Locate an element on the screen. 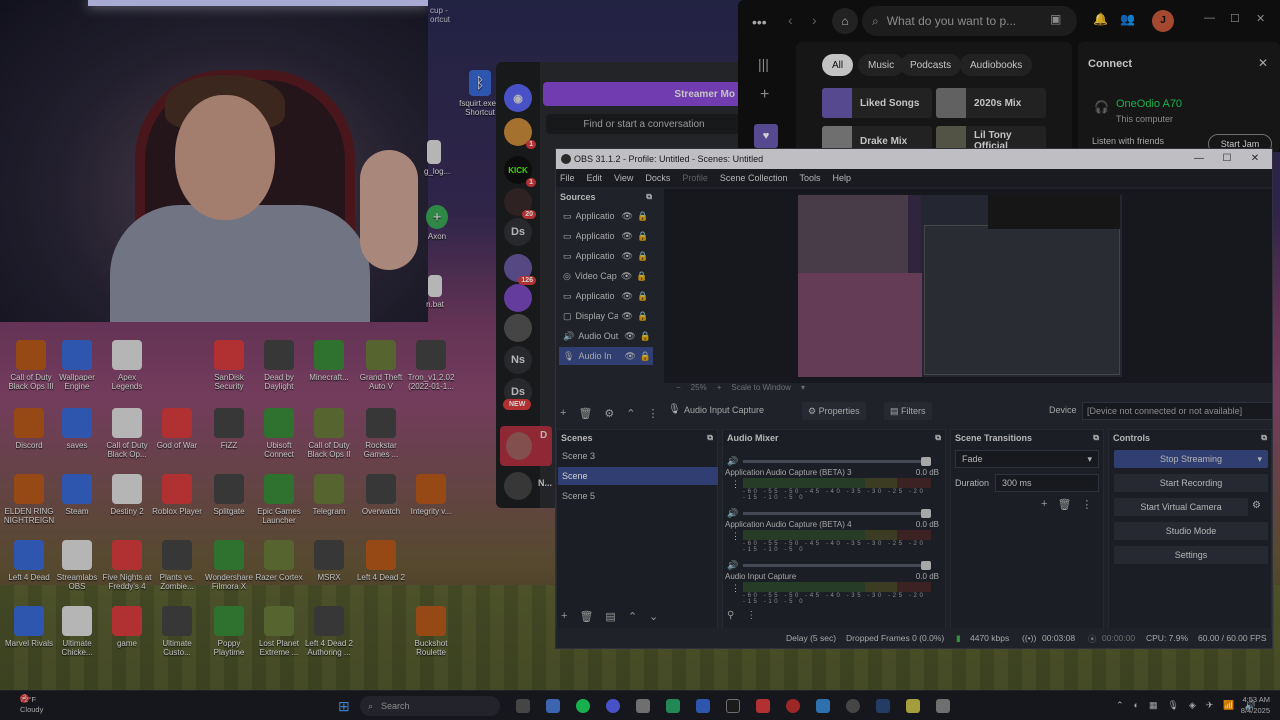 This screenshot has width=1280, height=720. zoom-in-icon: + is located at coordinates (719, 387).